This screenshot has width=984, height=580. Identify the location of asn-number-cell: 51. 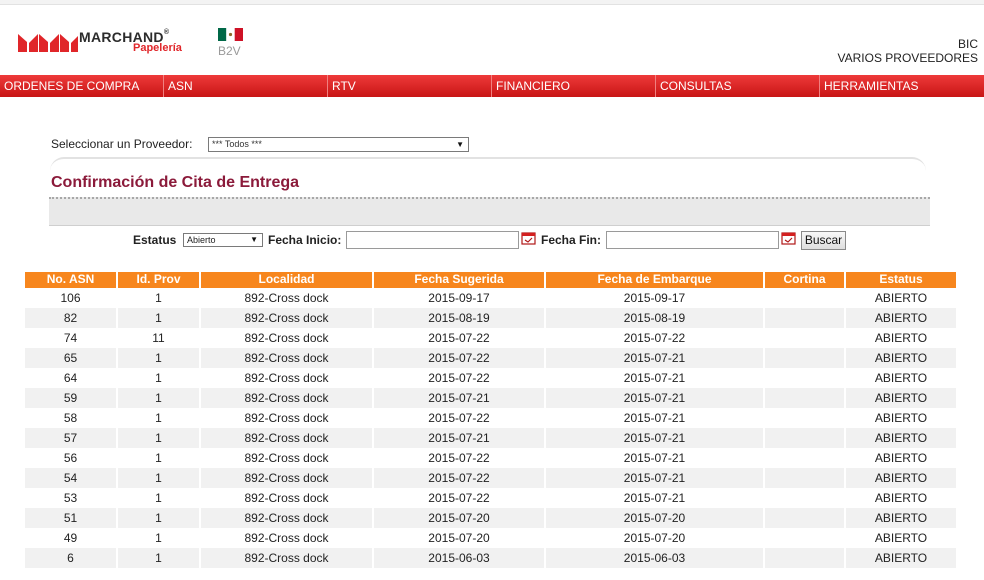
(70, 518).